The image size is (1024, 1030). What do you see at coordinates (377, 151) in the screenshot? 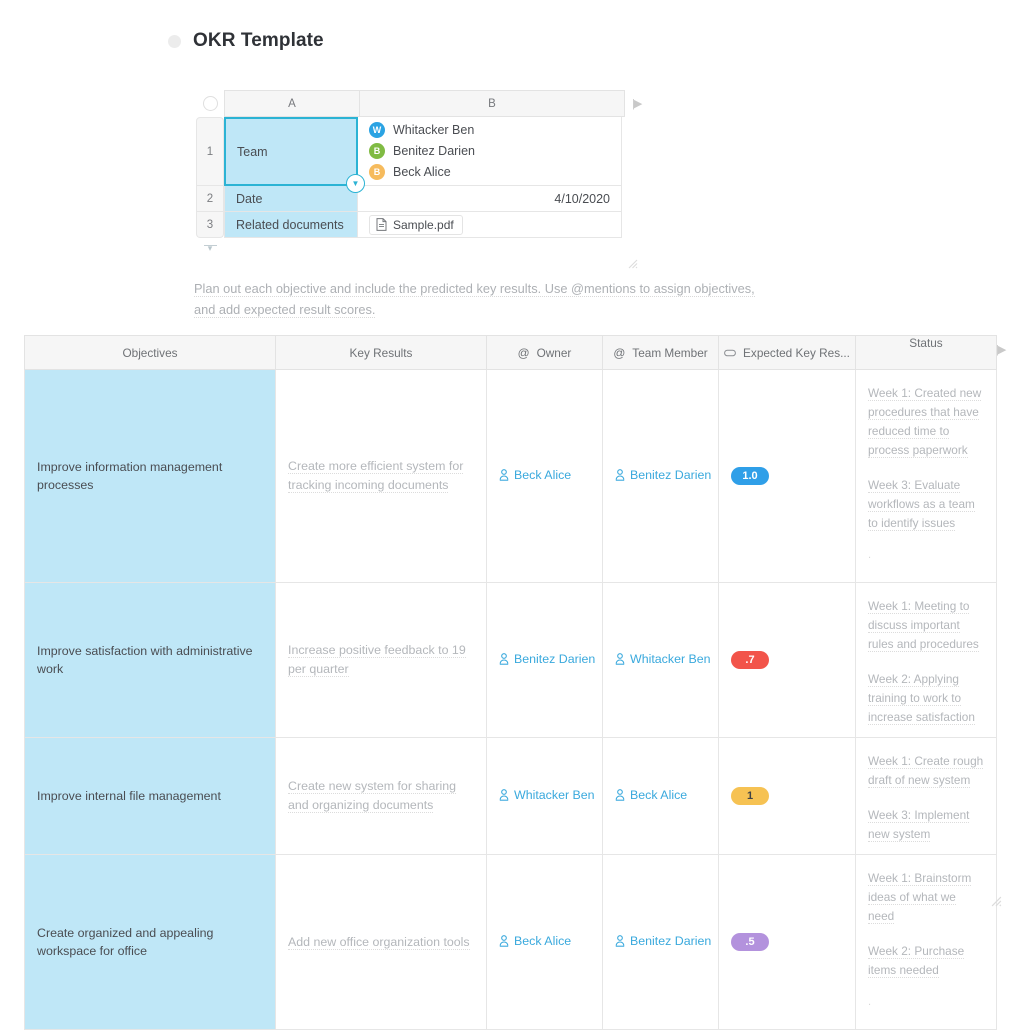
I see `avatar: B` at bounding box center [377, 151].